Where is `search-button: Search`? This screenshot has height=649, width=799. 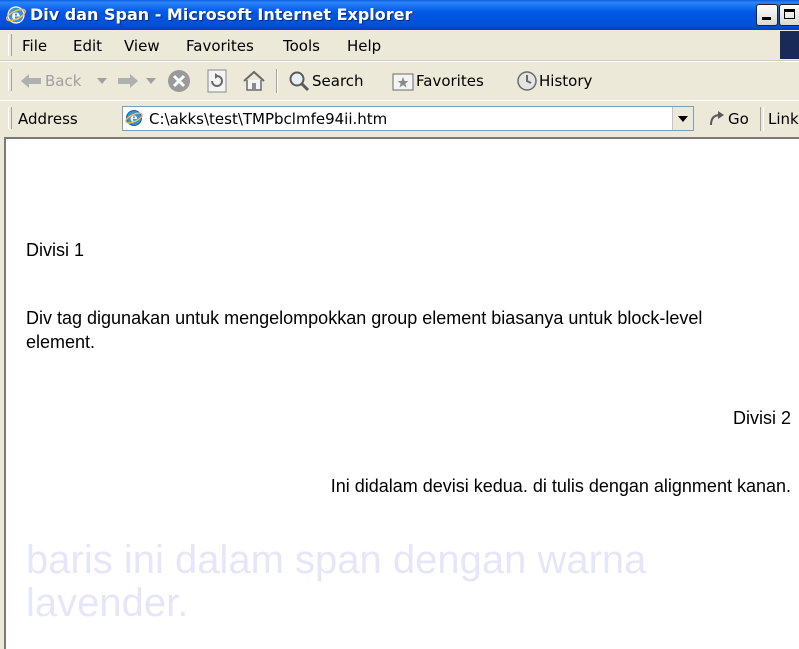
search-button: Search is located at coordinates (338, 81).